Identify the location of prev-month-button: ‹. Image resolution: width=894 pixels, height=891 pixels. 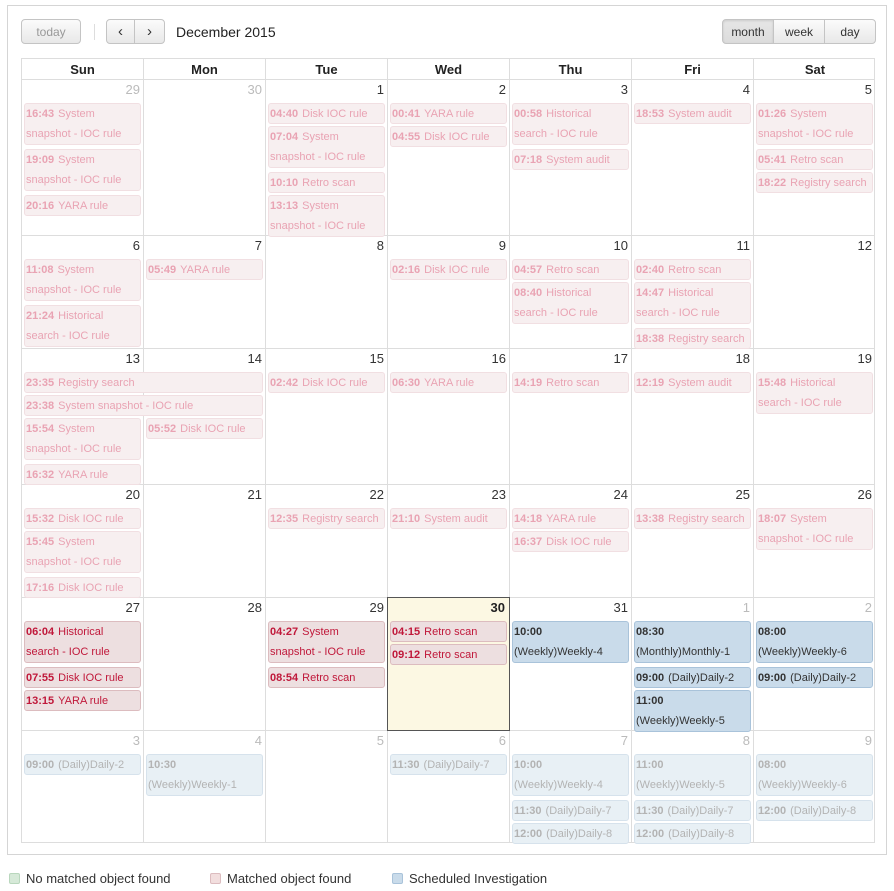
(120, 31).